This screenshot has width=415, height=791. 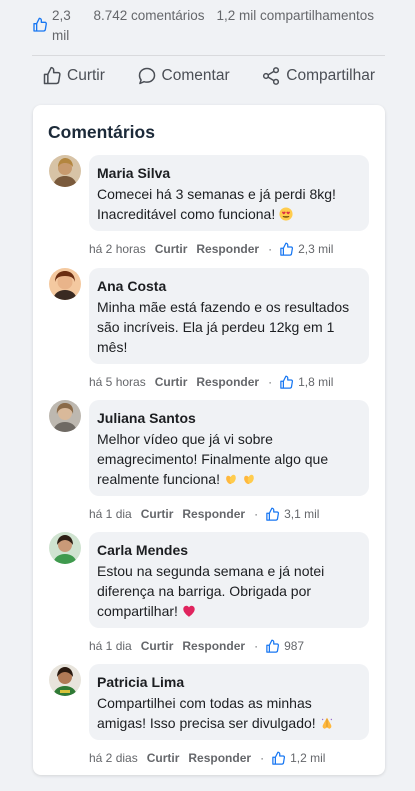 I want to click on post-action-bar: Curtir Comentar Compartilhar, so click(x=208, y=76).